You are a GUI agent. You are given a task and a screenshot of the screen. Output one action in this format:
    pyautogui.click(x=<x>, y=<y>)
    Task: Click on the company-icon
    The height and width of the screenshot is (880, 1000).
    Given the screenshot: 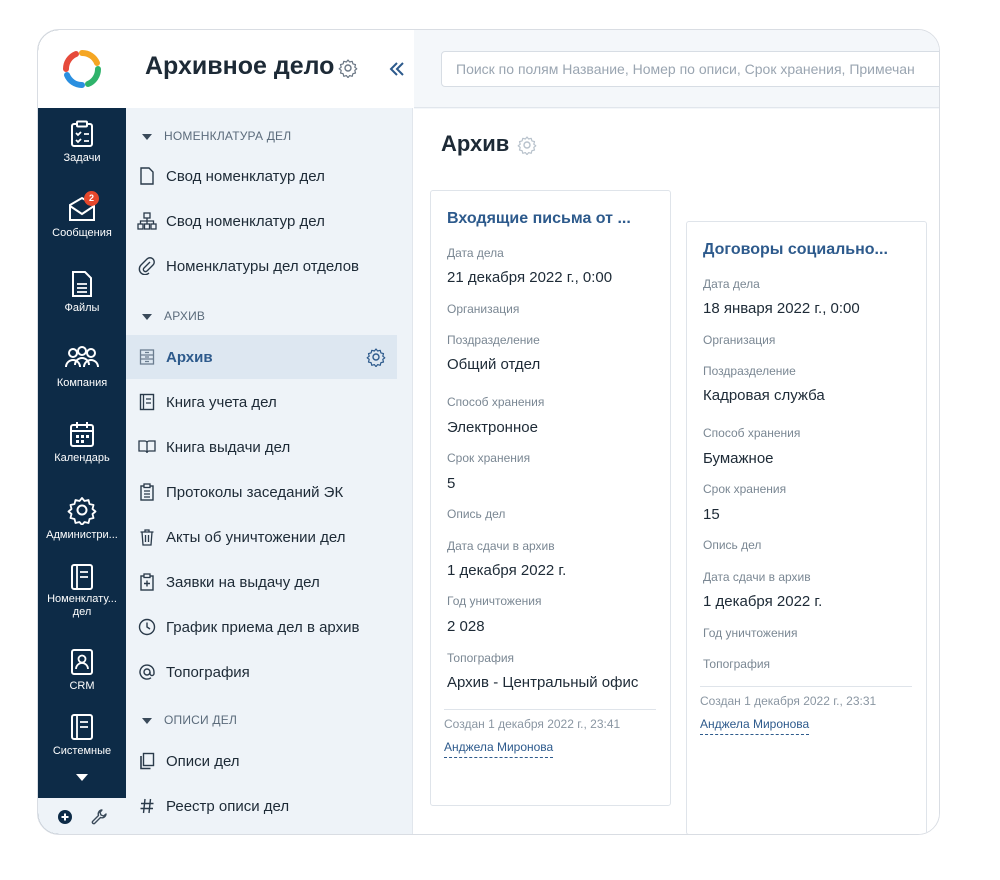 What is the action you would take?
    pyautogui.click(x=82, y=357)
    